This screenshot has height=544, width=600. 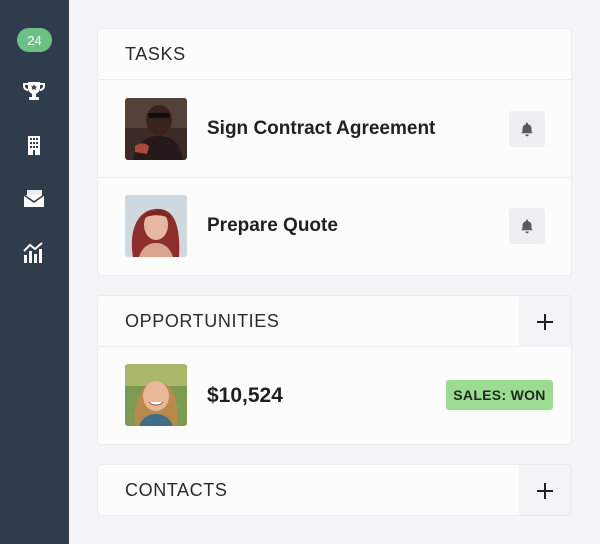 I want to click on building-icon, so click(x=34, y=145).